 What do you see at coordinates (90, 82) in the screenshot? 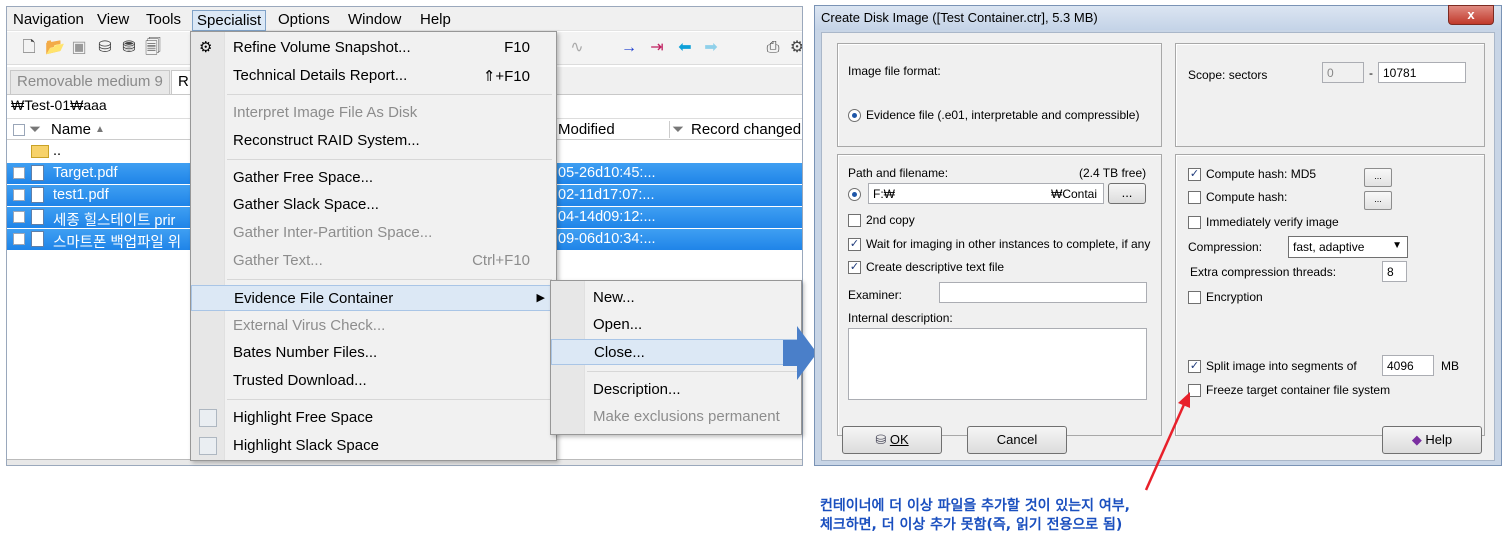
I see `tab-removable-medium: Removable medium 9` at bounding box center [90, 82].